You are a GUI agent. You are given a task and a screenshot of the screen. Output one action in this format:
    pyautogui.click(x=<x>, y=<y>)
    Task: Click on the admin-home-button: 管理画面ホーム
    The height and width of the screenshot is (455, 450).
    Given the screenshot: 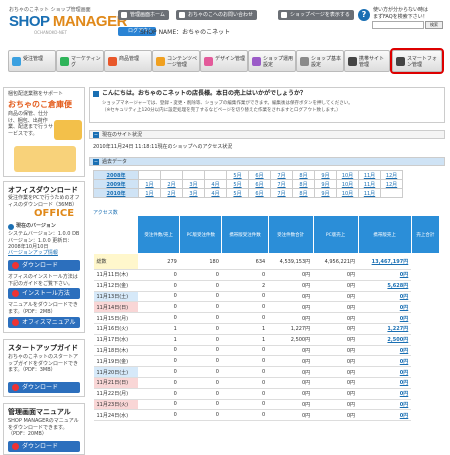 What is the action you would take?
    pyautogui.click(x=143, y=15)
    